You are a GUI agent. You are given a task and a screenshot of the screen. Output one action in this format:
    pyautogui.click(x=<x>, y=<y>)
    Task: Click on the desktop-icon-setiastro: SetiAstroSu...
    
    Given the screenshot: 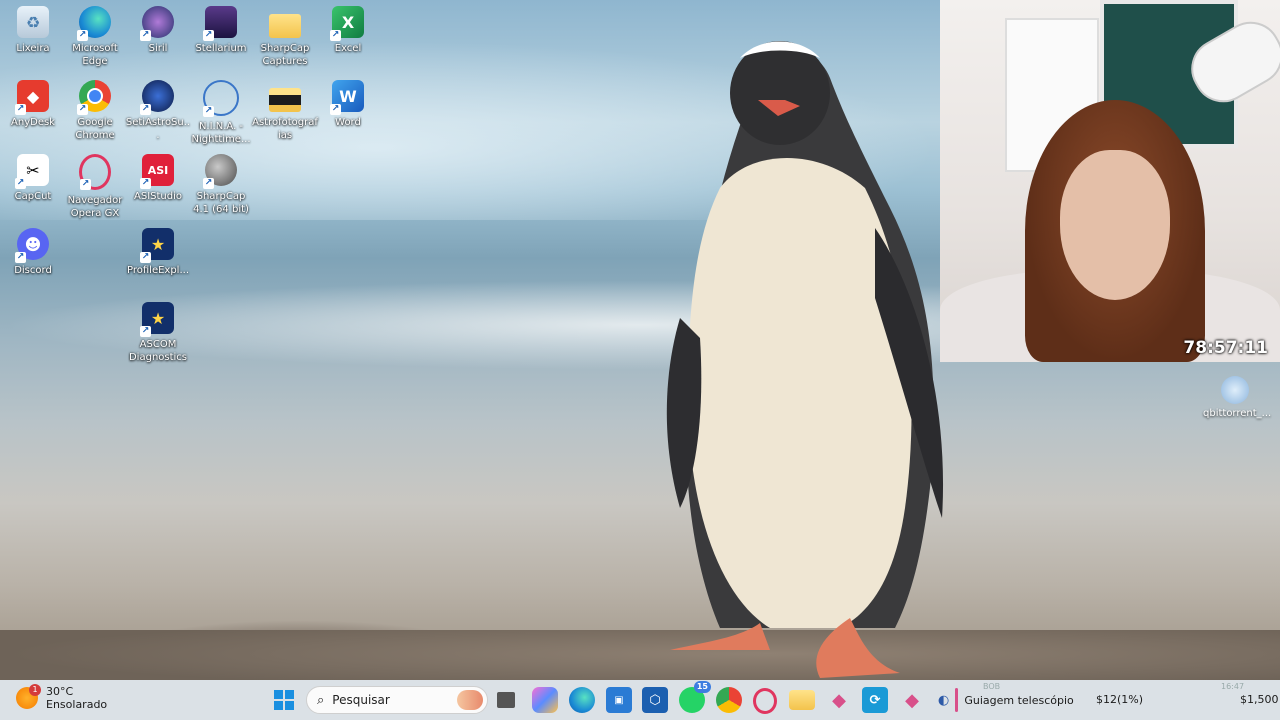 What is the action you would take?
    pyautogui.click(x=158, y=111)
    